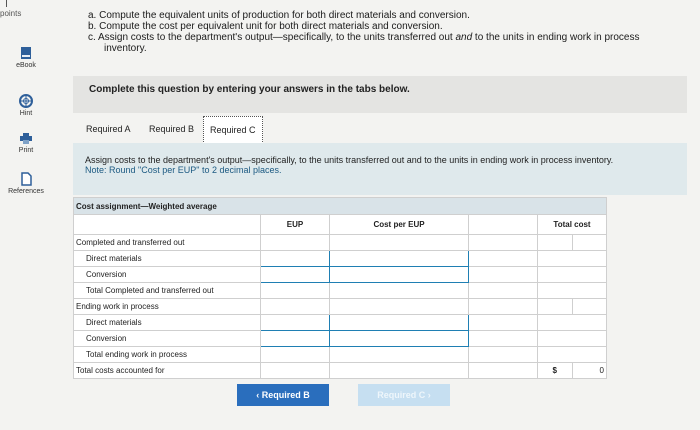 Image resolution: width=700 pixels, height=430 pixels. What do you see at coordinates (295, 224) in the screenshot?
I see `header-eup: EUP` at bounding box center [295, 224].